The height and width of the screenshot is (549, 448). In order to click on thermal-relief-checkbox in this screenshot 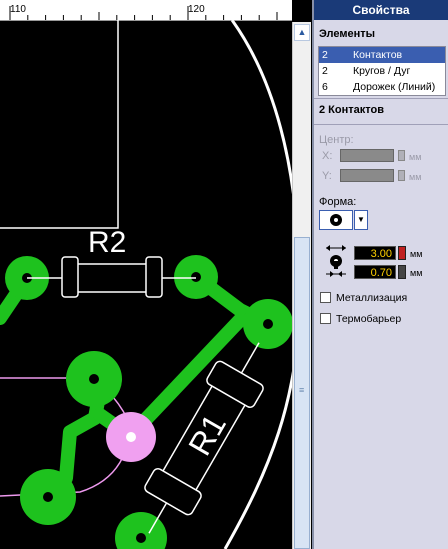, I will do `click(325, 318)`.